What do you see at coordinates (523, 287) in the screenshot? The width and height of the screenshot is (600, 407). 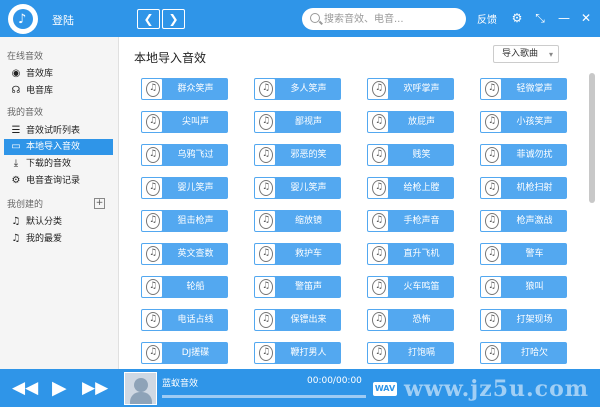 I see `sound-button: 狼叫` at bounding box center [523, 287].